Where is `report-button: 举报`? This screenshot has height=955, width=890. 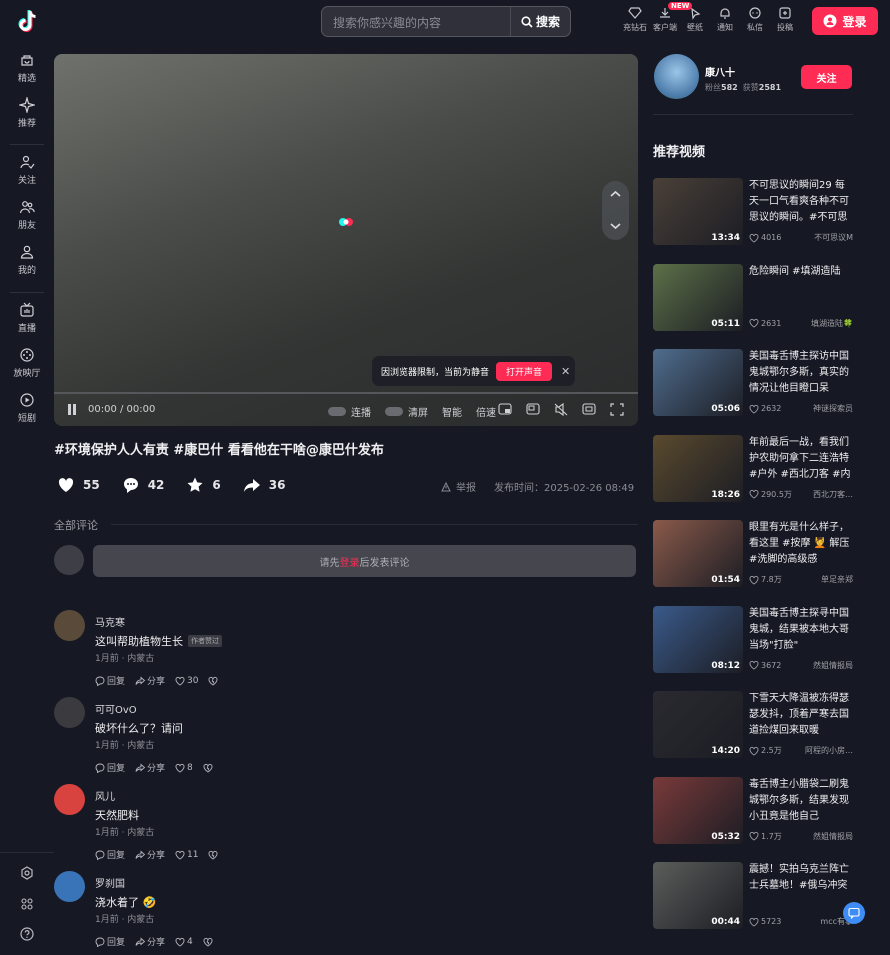 report-button: 举报 is located at coordinates (458, 486).